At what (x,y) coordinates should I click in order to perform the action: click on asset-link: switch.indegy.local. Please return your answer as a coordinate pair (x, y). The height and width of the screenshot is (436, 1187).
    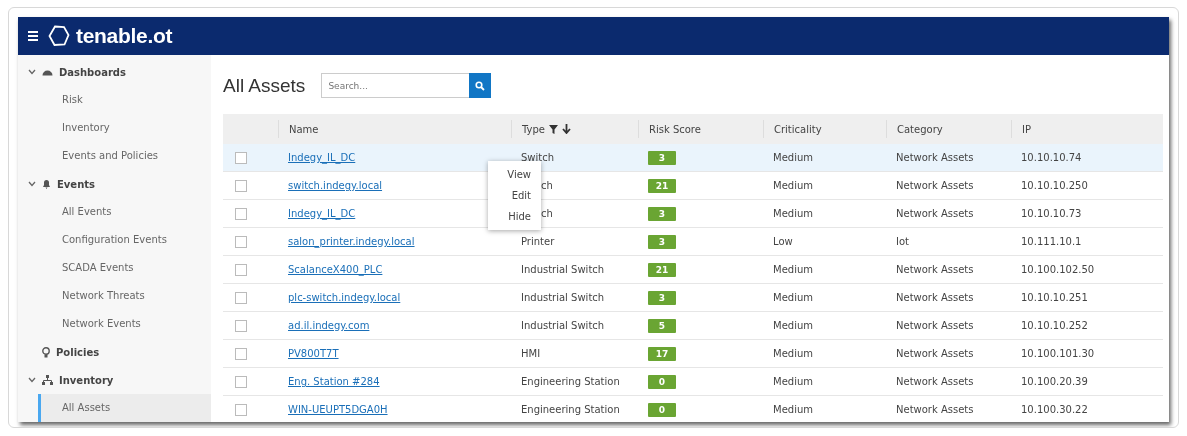
    Looking at the image, I should click on (335, 185).